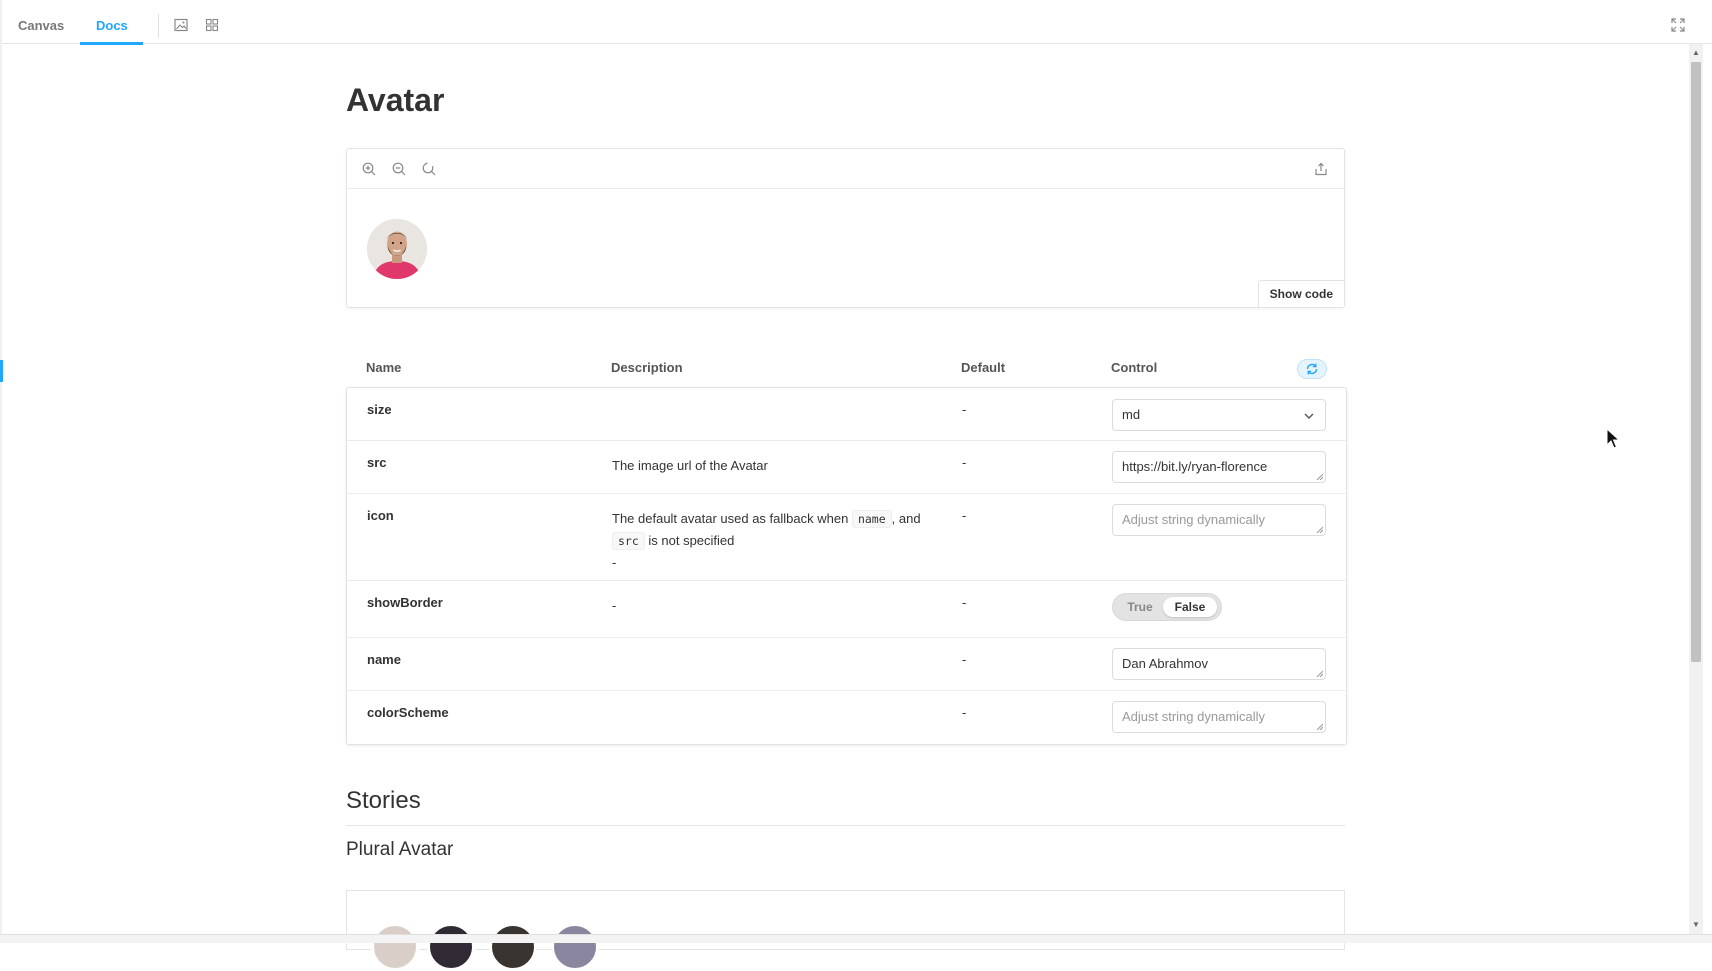  I want to click on avatar-photo, so click(397, 249).